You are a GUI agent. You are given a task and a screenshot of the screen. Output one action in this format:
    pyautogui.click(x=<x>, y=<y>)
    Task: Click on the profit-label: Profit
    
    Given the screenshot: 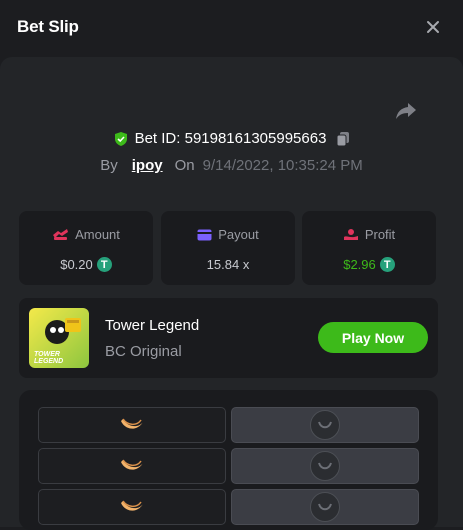 What is the action you would take?
    pyautogui.click(x=380, y=234)
    